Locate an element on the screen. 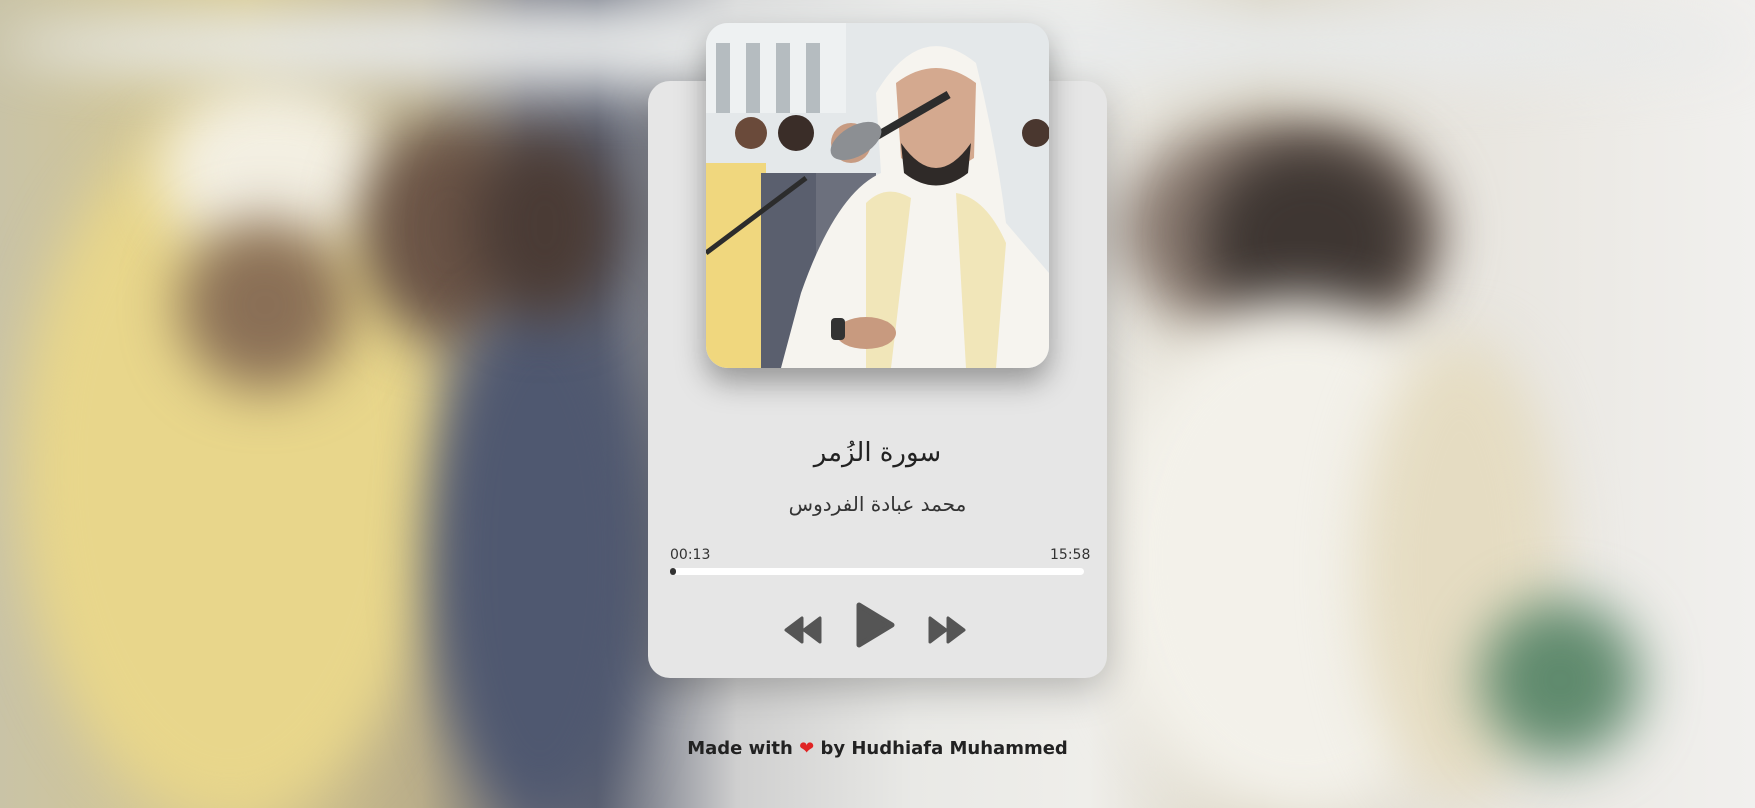 The width and height of the screenshot is (1755, 808). track-title: سورة الزُمر is located at coordinates (877, 453).